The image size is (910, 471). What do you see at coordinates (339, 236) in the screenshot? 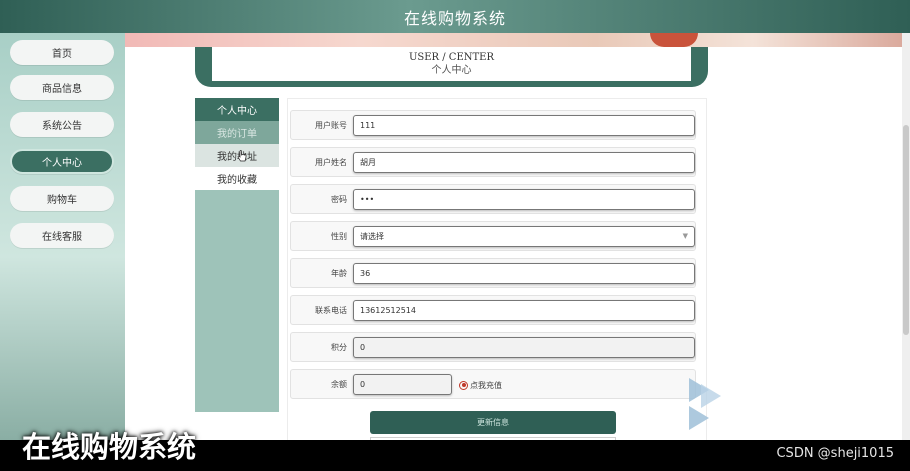
I see `gender-label: 性别` at bounding box center [339, 236].